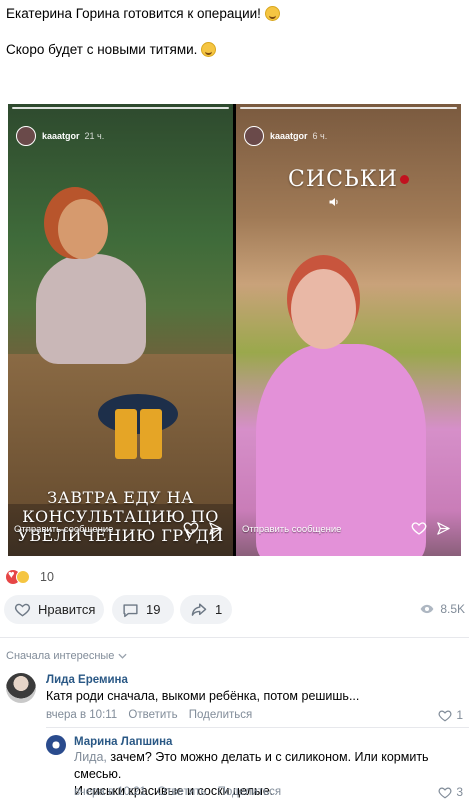 The width and height of the screenshot is (469, 802). Describe the element at coordinates (153, 609) in the screenshot. I see `comments-count: 19` at that location.